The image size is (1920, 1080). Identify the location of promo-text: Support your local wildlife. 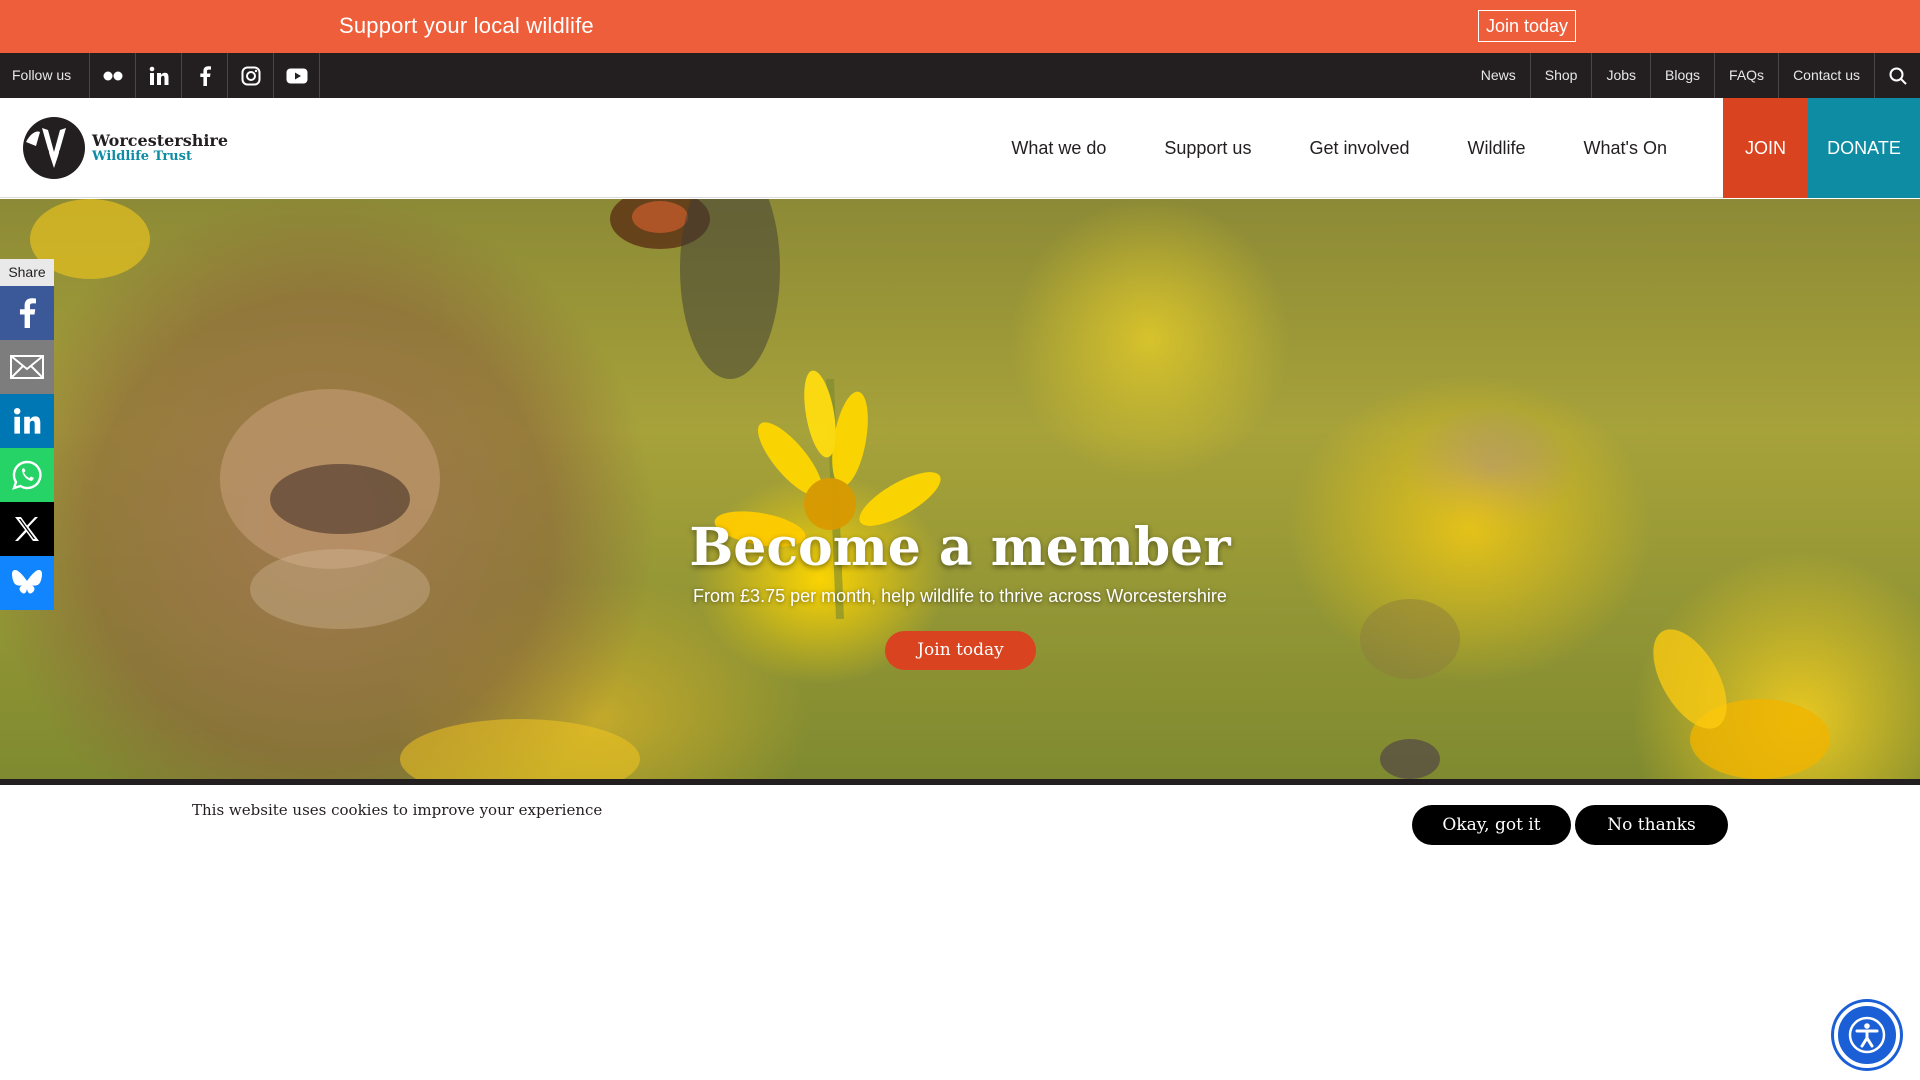
(466, 25).